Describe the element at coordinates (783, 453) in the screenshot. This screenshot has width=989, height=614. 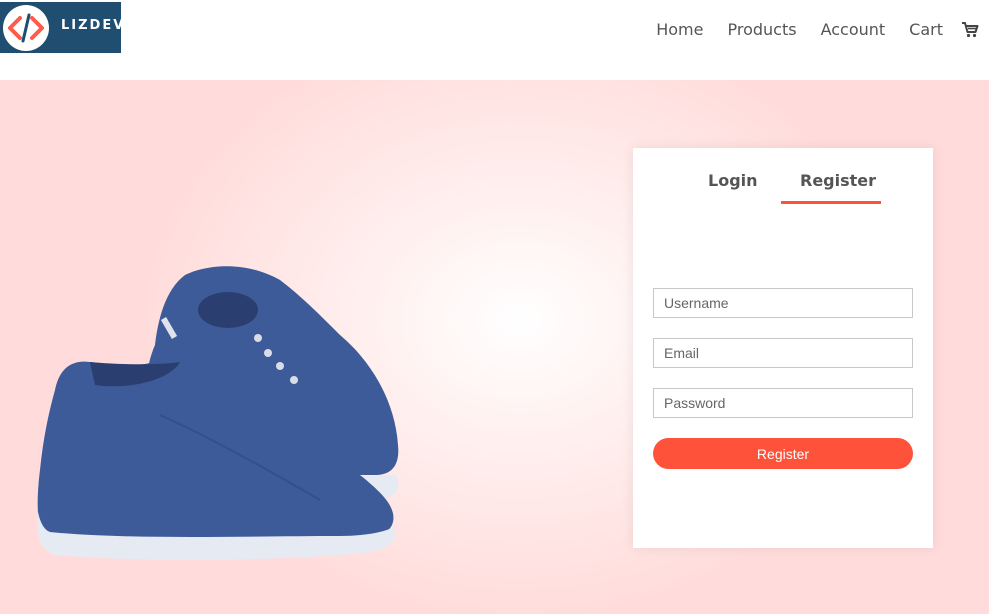
I see `register-button: Register` at that location.